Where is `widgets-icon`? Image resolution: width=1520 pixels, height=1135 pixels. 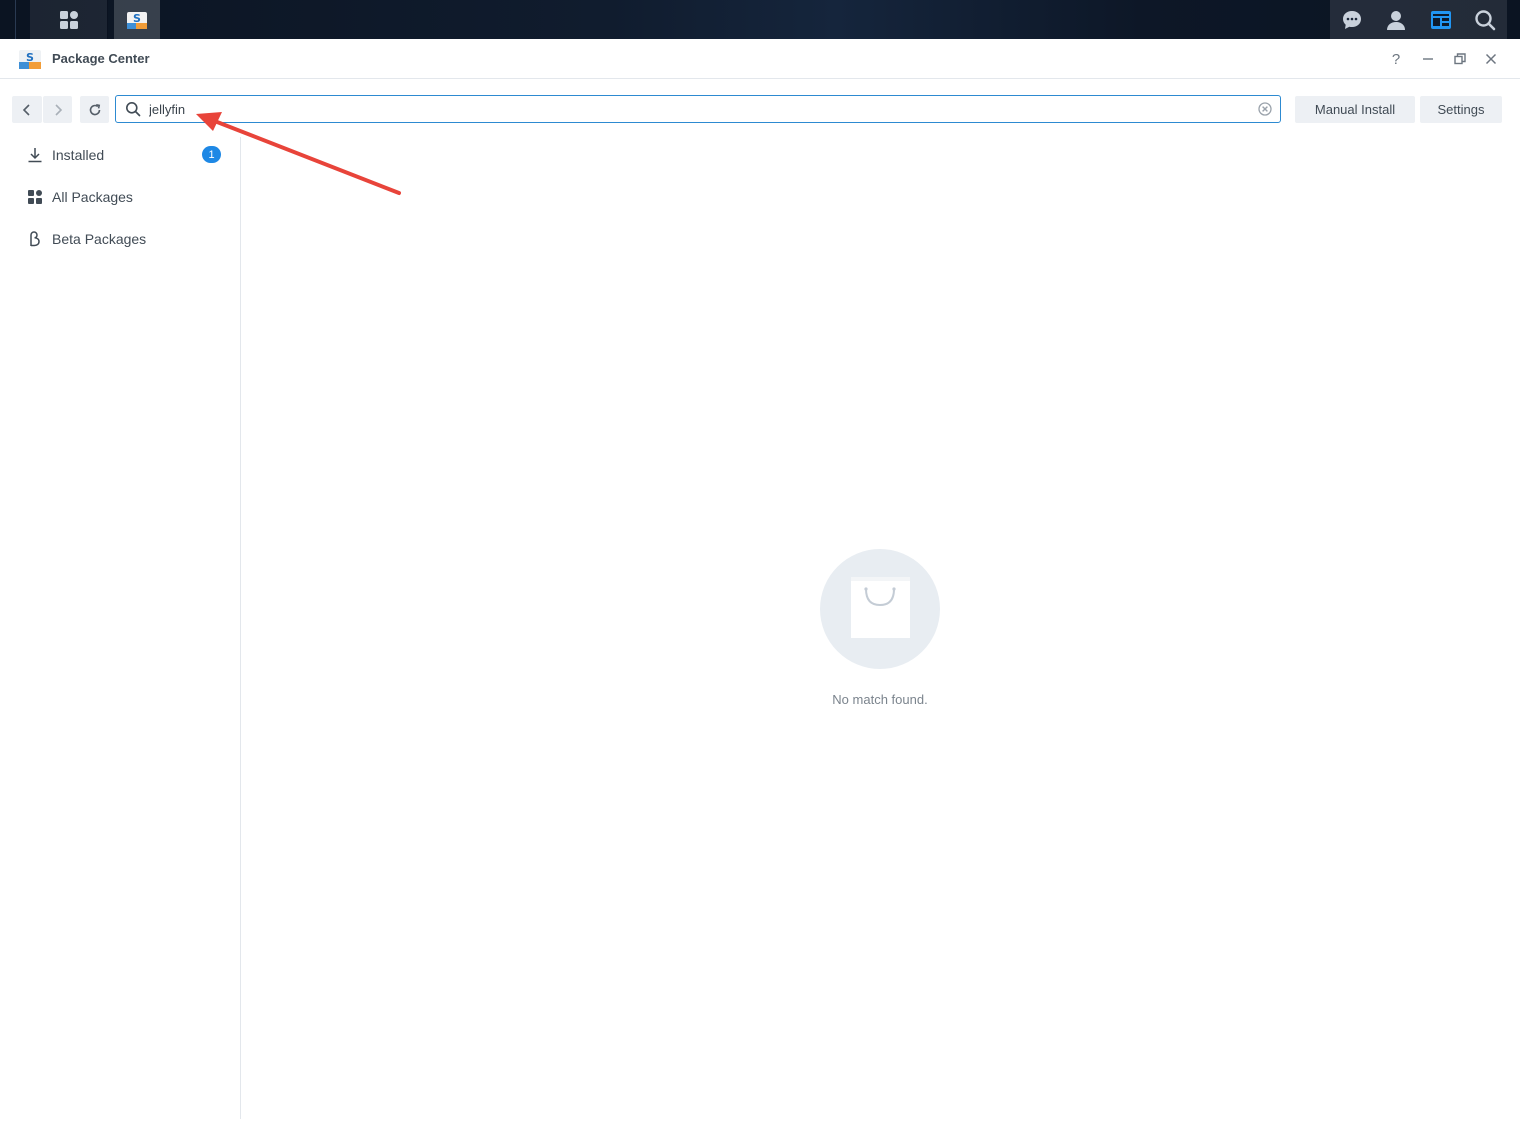 widgets-icon is located at coordinates (1440, 19).